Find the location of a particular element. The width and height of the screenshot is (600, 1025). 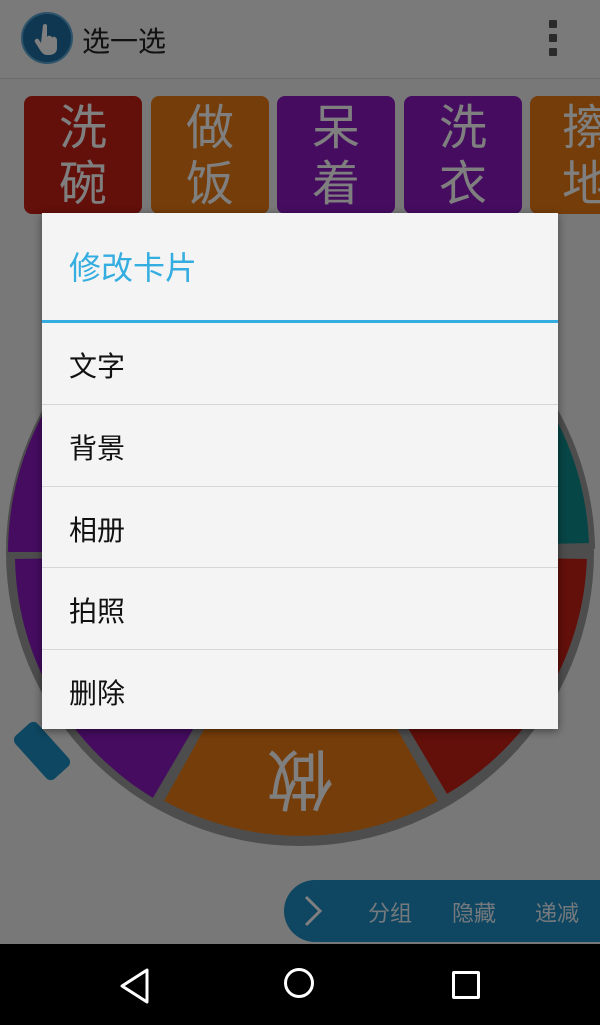

menu-item-label: 删除 is located at coordinates (97, 693).